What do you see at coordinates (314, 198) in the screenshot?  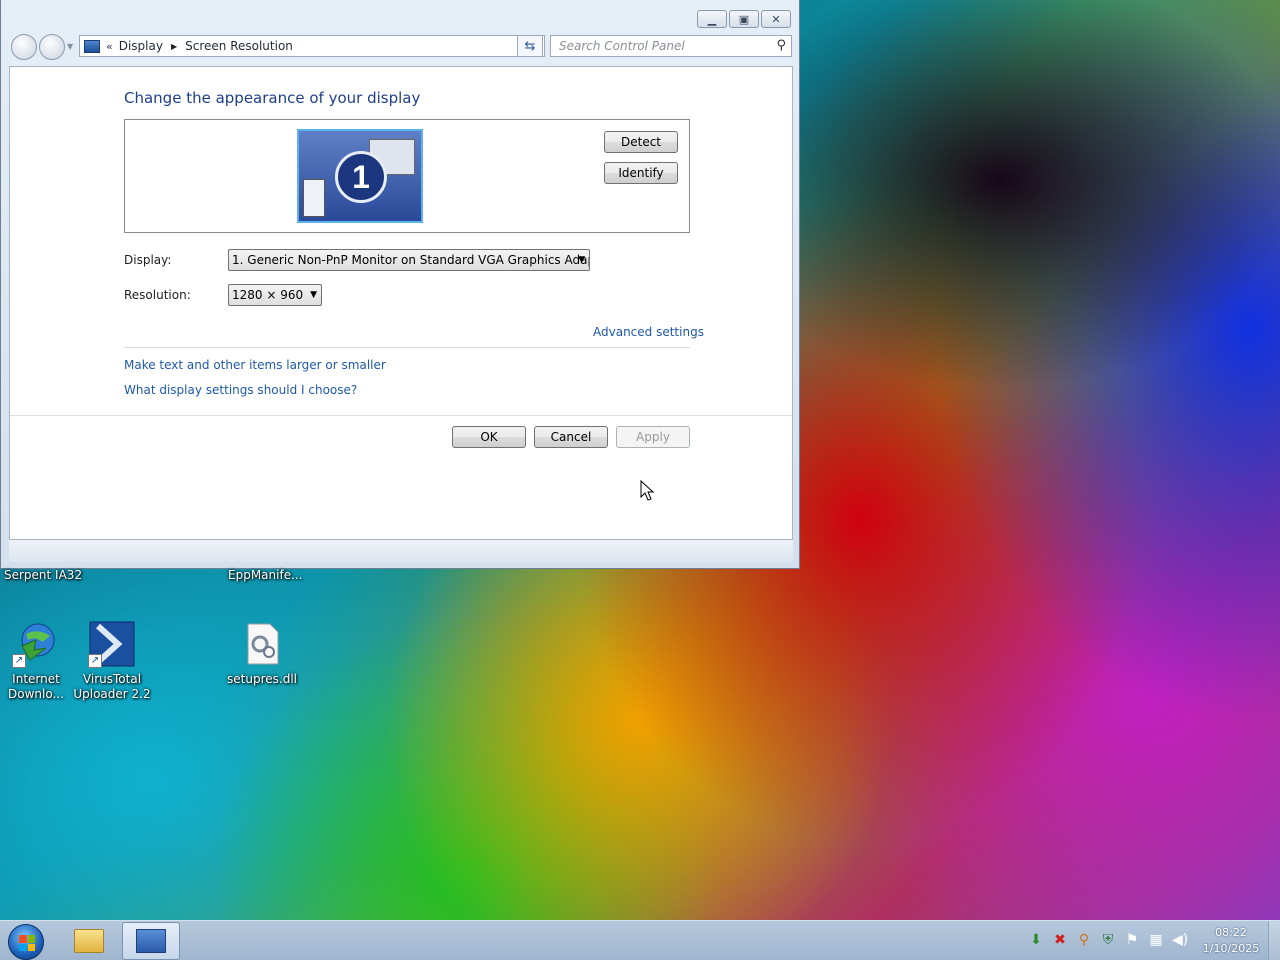 I see `monitor-preview-window-icon` at bounding box center [314, 198].